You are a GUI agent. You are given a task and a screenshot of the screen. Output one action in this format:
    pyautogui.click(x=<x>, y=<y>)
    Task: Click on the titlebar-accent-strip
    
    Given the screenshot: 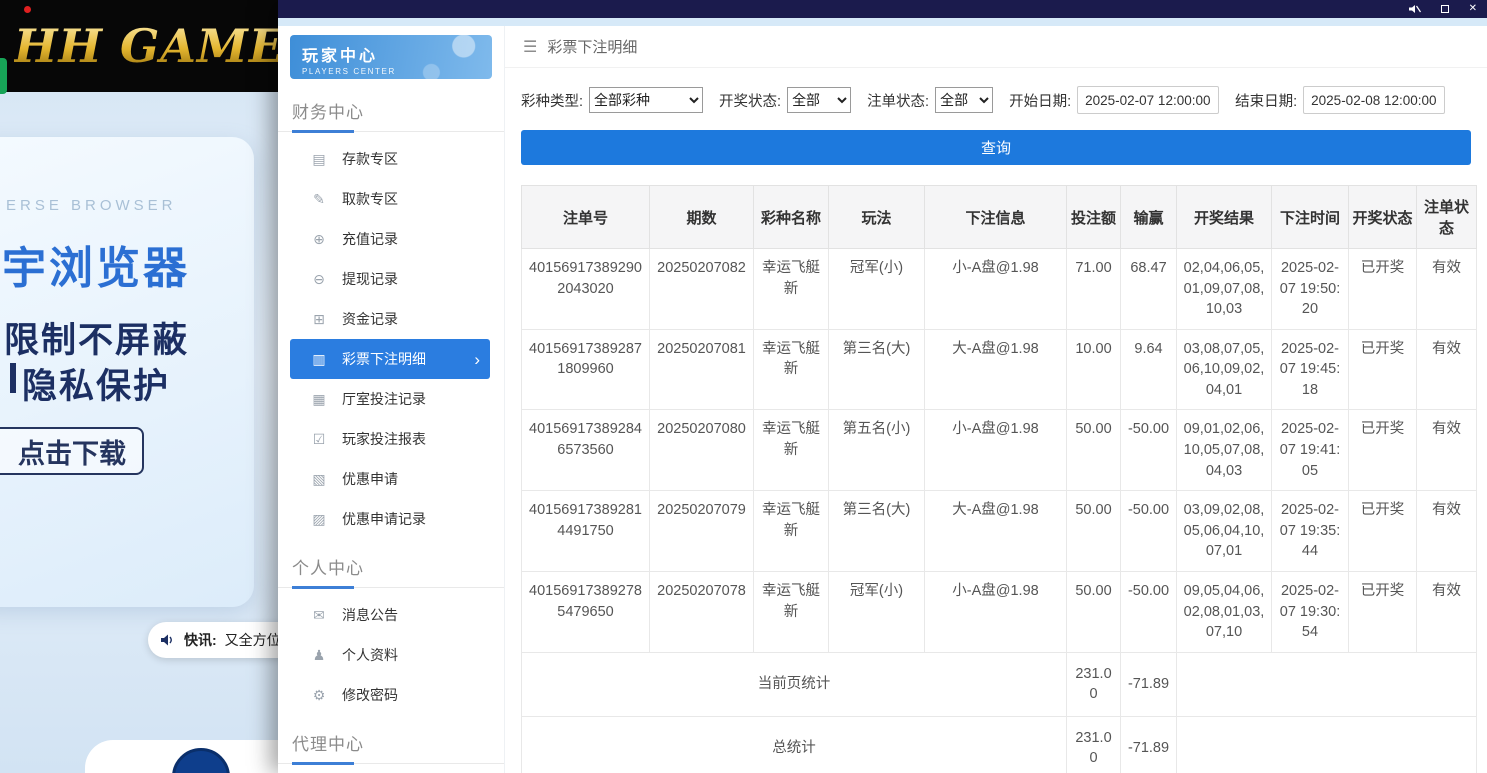 What is the action you would take?
    pyautogui.click(x=882, y=22)
    